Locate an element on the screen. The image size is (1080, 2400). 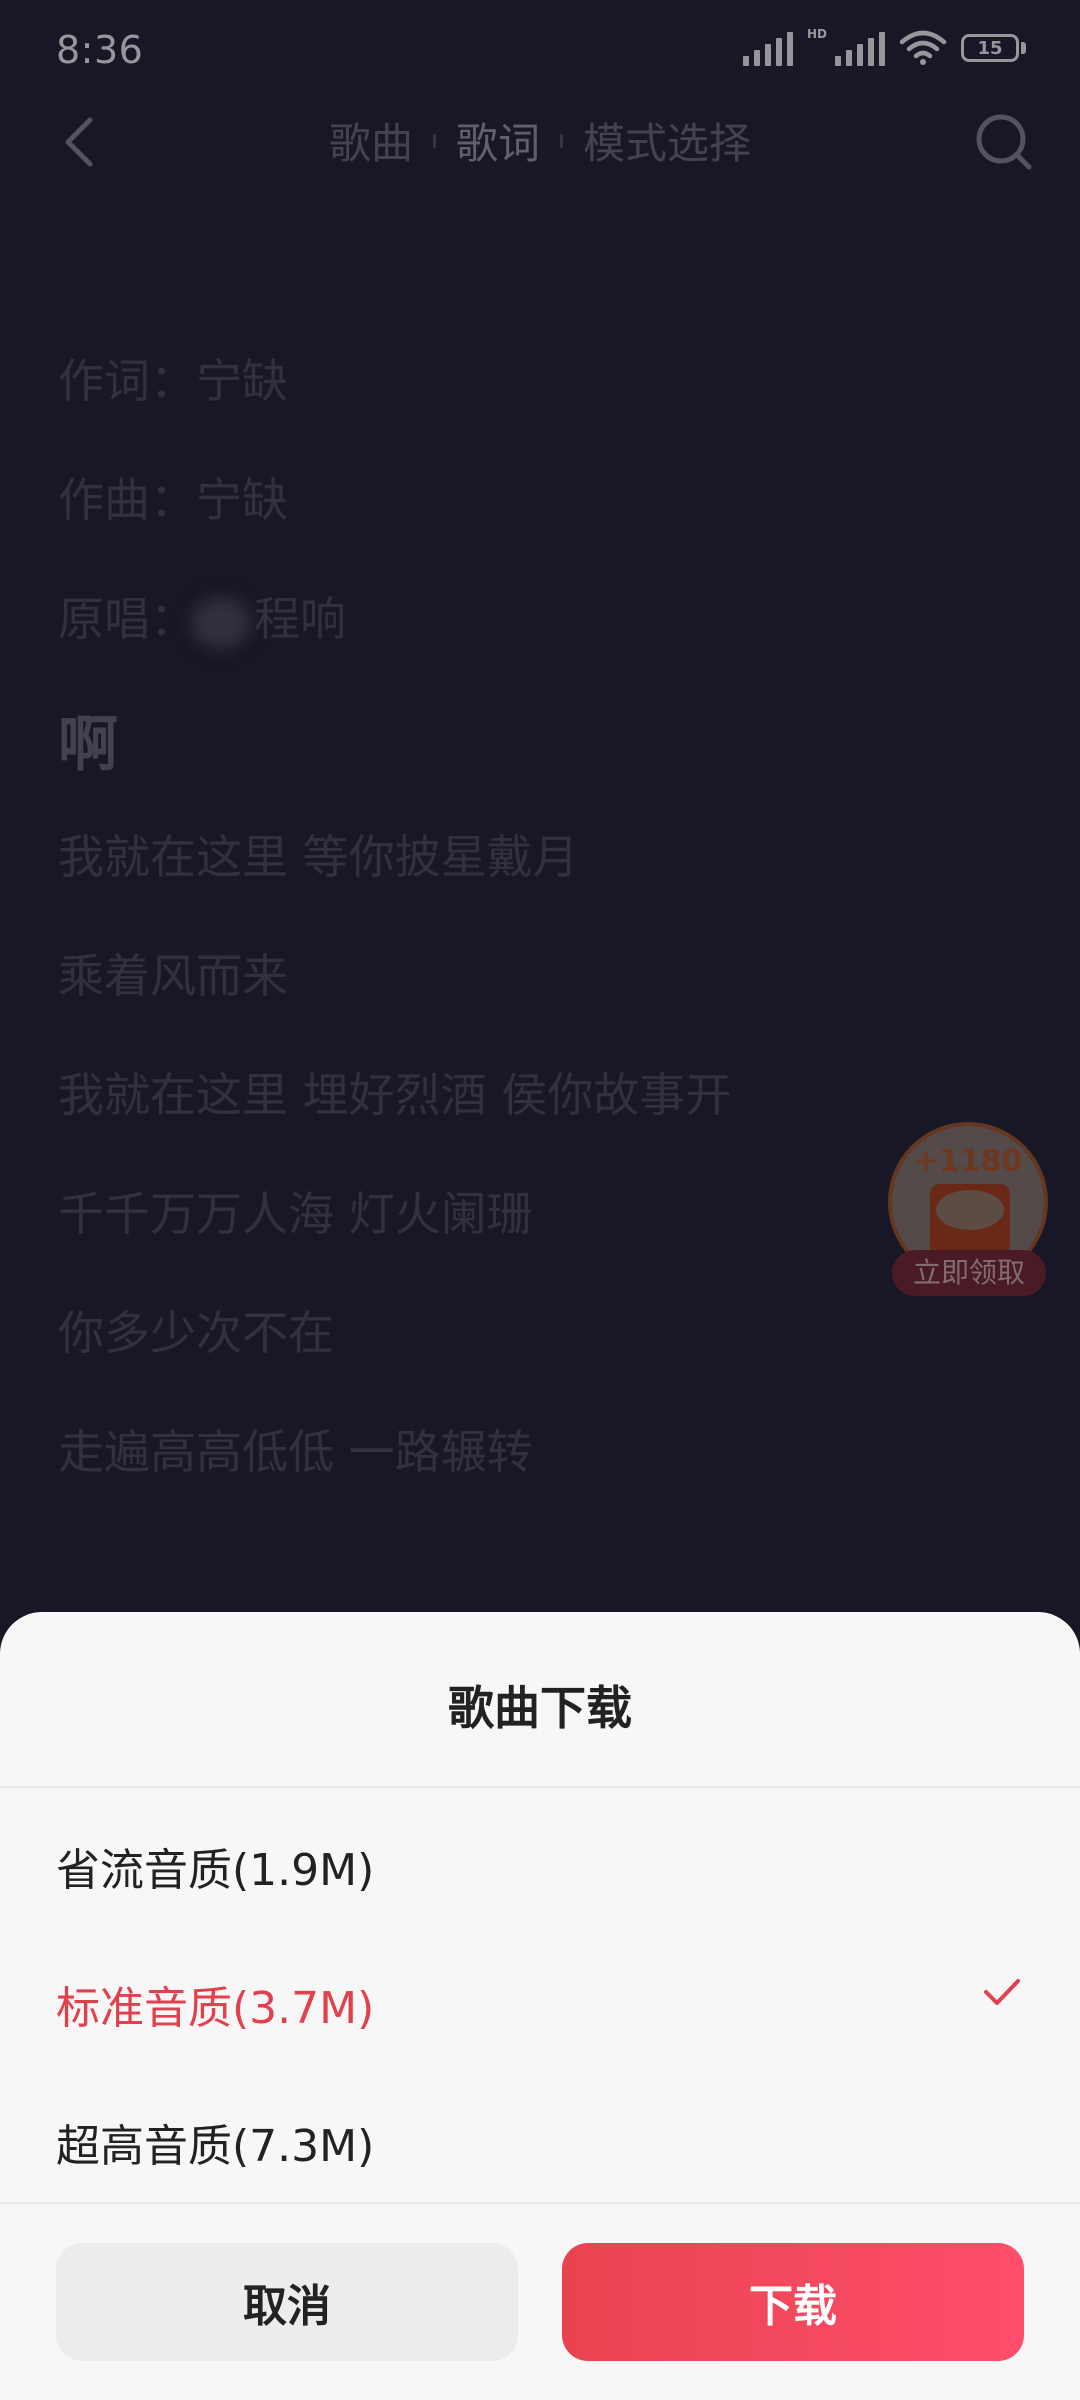
lyric-line: 乘着风而来 is located at coordinates (173, 976).